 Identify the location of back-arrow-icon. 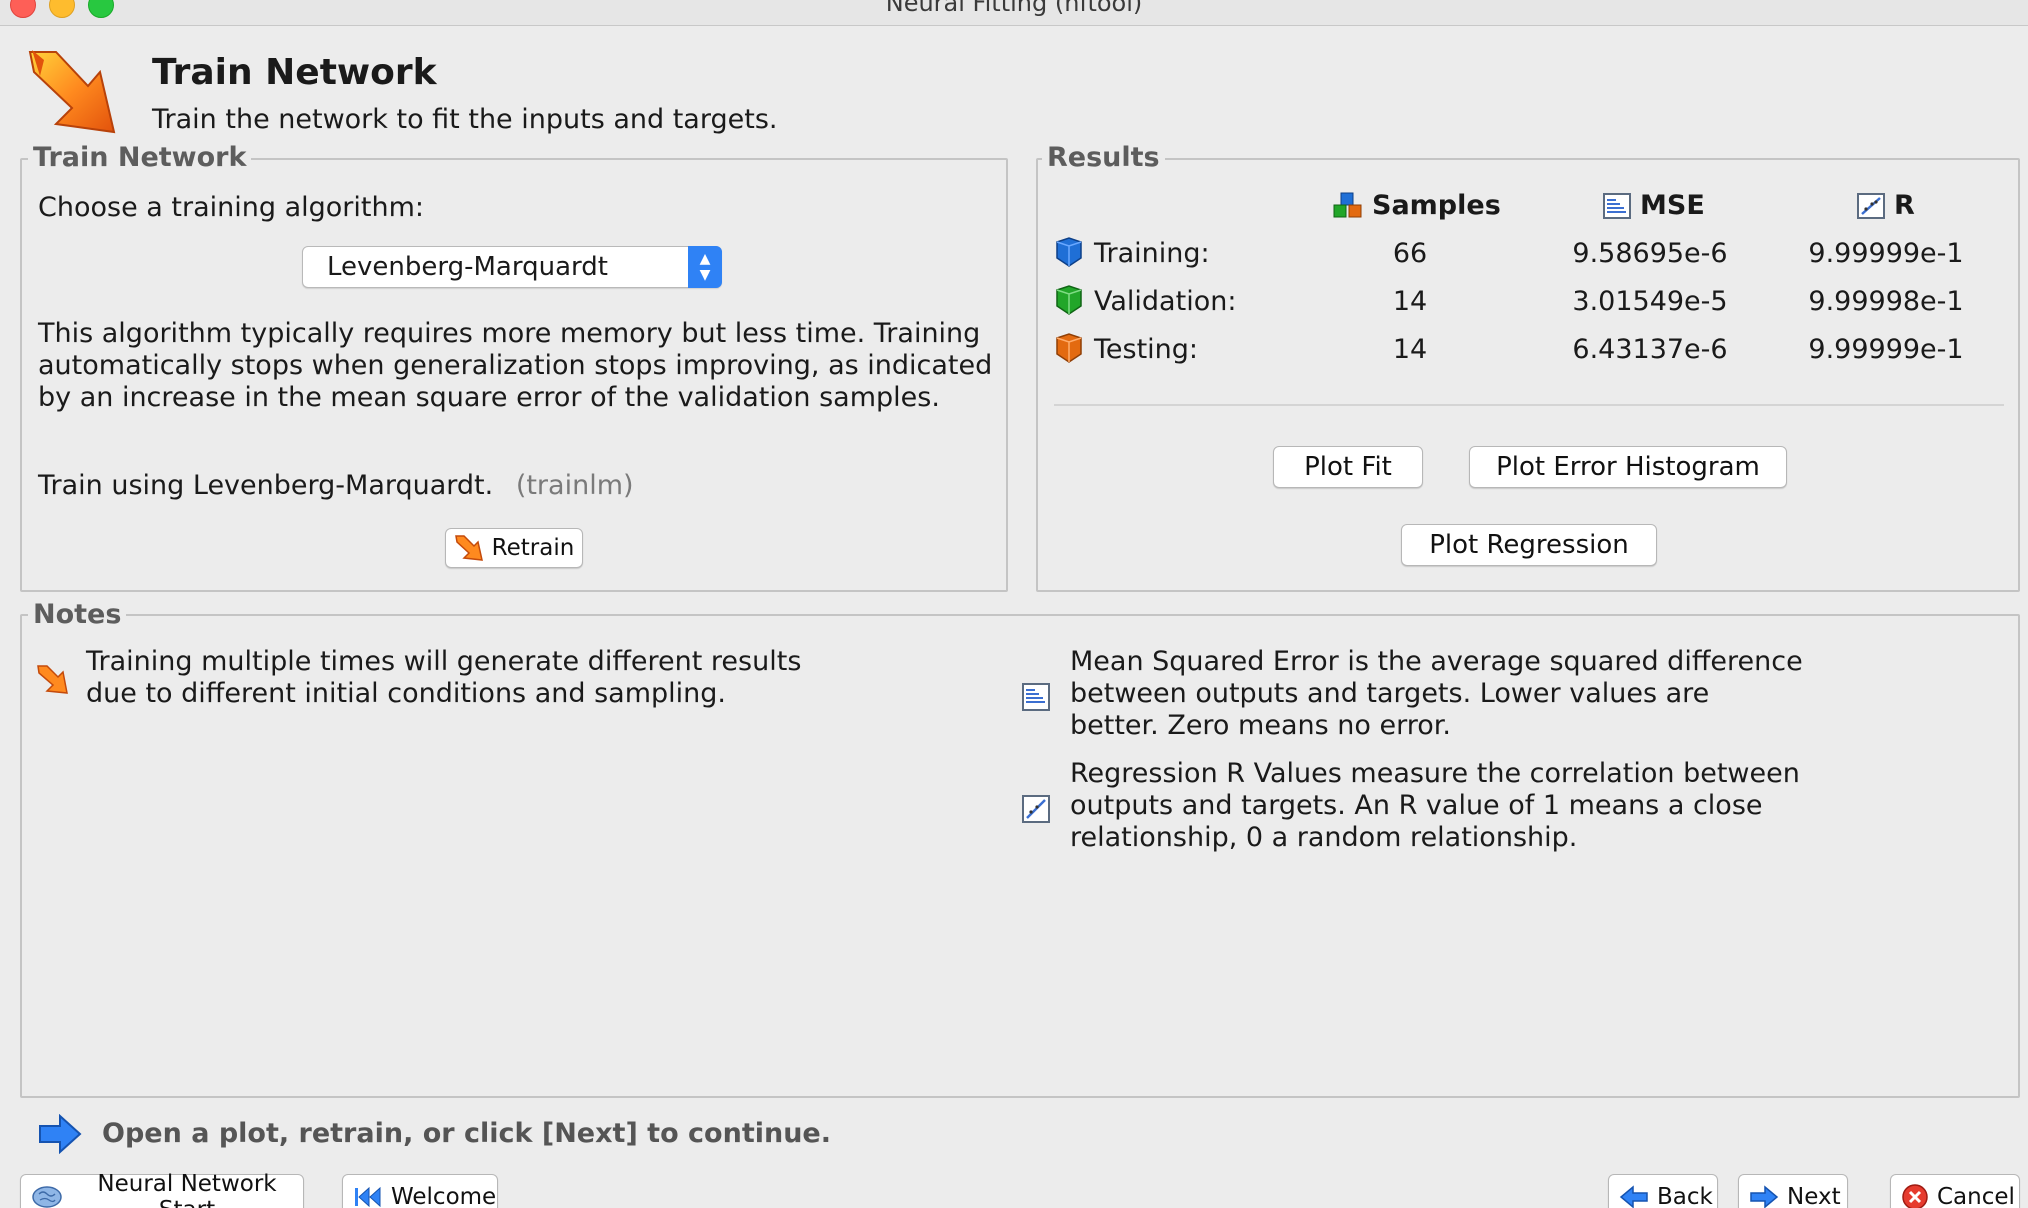
(1634, 1196).